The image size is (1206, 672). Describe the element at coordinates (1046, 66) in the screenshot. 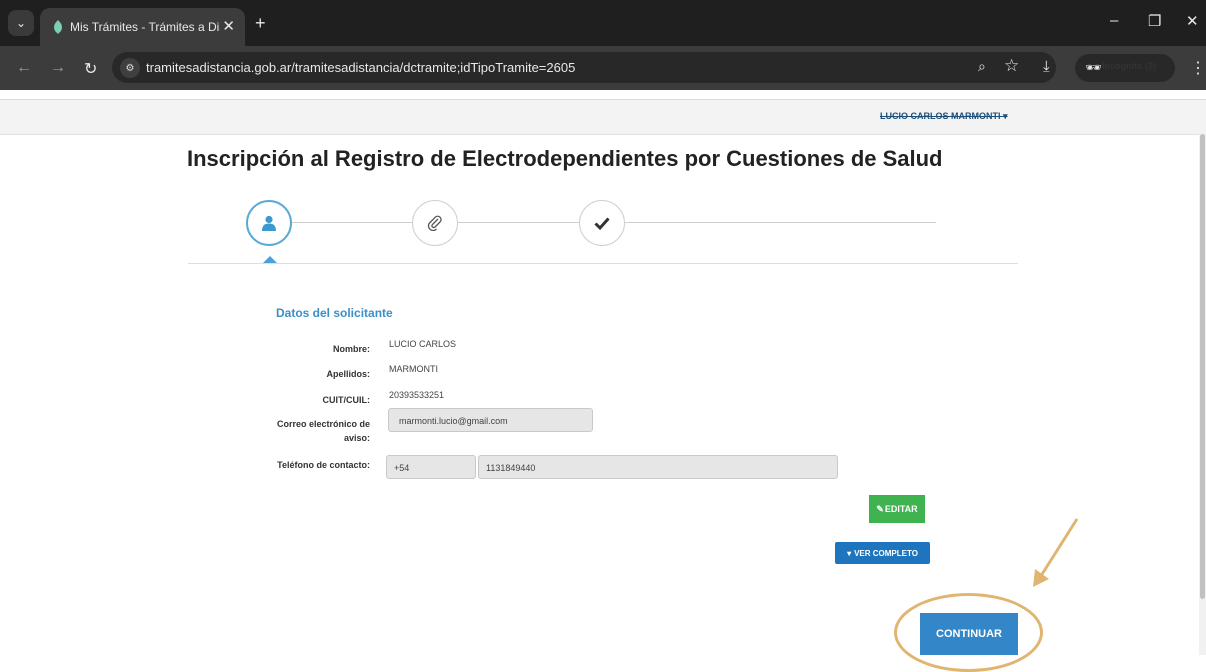

I see `download-icon: ⤓` at that location.